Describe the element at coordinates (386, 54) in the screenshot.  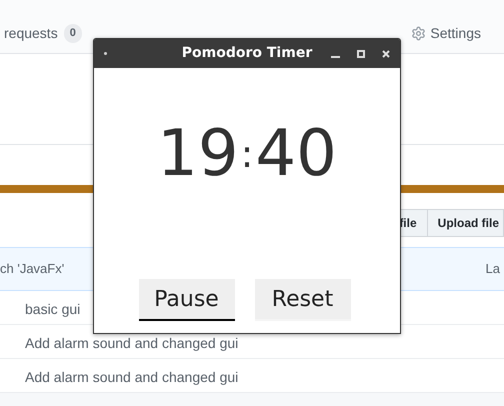
I see `close-icon` at that location.